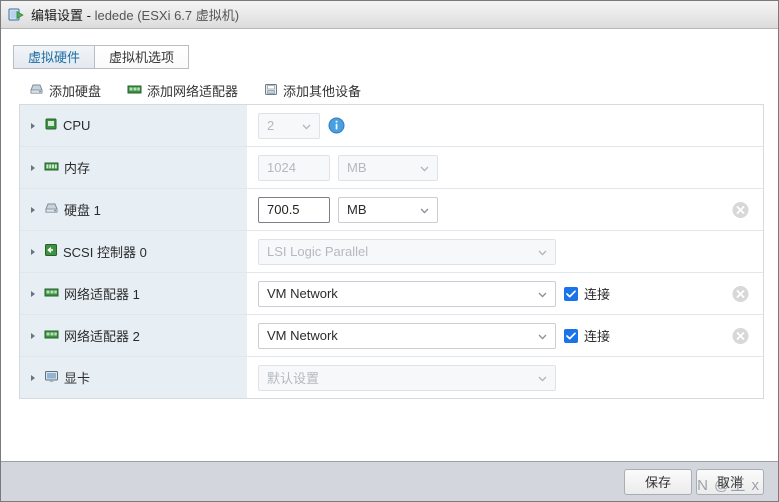 The height and width of the screenshot is (502, 779). What do you see at coordinates (293, 378) in the screenshot?
I see `graphics-setting-value: 默认设置` at bounding box center [293, 378].